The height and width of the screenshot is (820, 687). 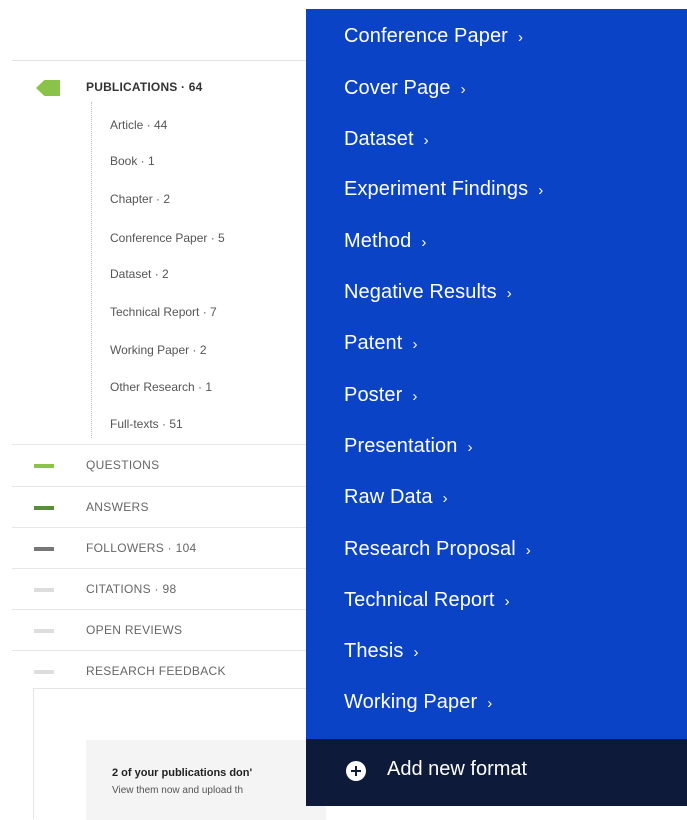 I want to click on sidebar-item-label: RESEARCH FEEDBACK, so click(x=156, y=671).